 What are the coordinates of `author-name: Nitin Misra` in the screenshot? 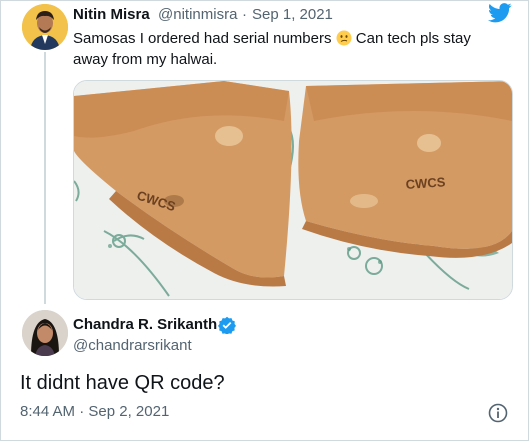 It's located at (111, 14).